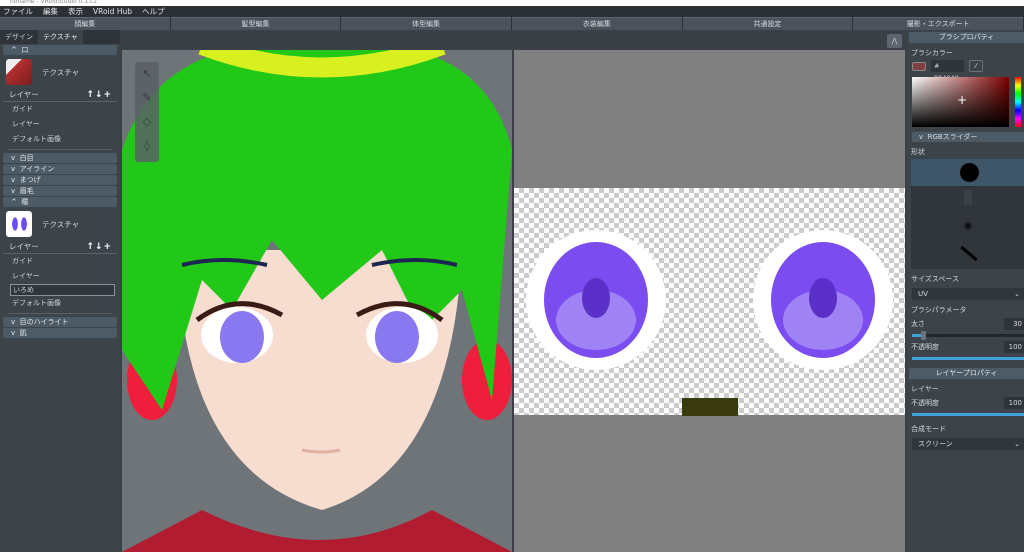  Describe the element at coordinates (968, 358) in the screenshot. I see `opacity-slider` at that location.